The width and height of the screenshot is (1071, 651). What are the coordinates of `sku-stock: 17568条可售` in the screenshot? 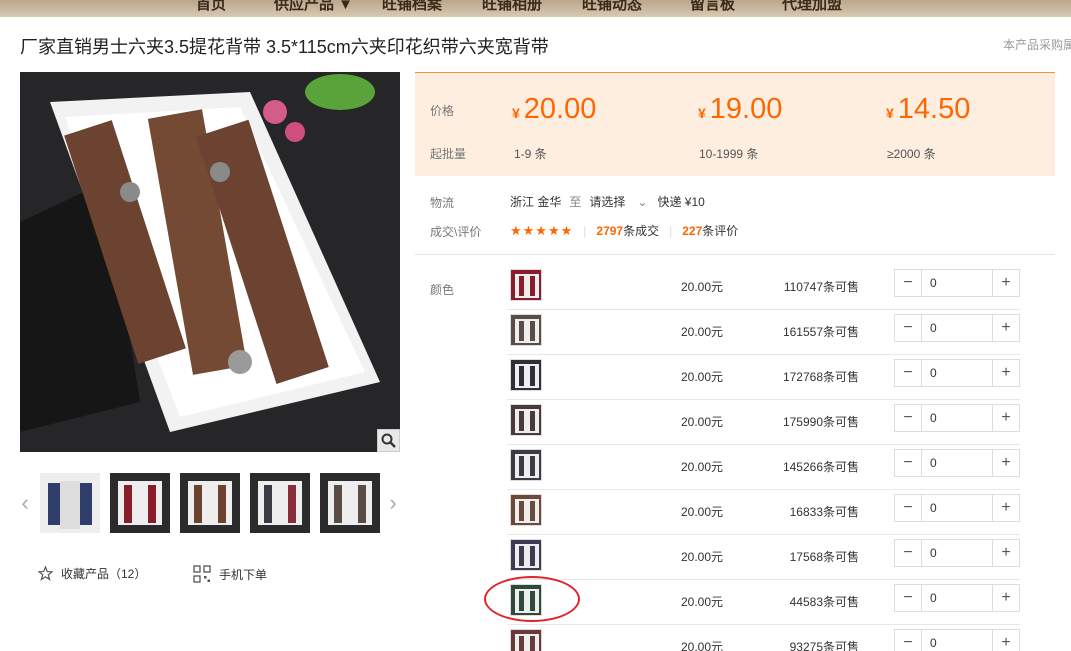 It's located at (824, 557).